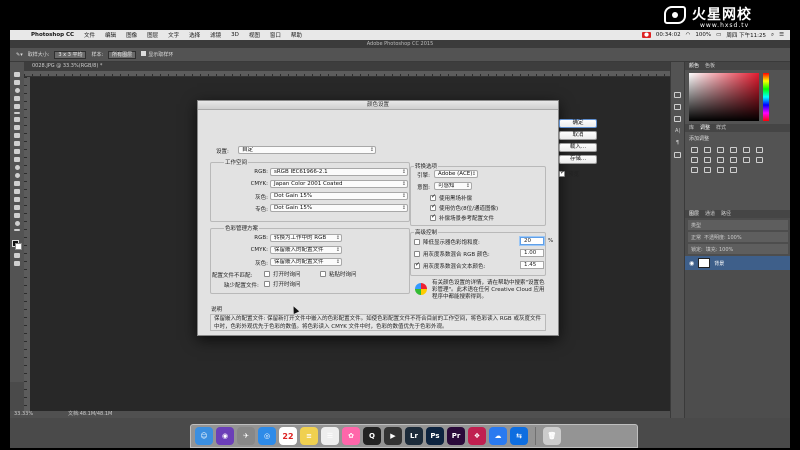 This screenshot has width=800, height=450. I want to click on properties-icon, so click(677, 107).